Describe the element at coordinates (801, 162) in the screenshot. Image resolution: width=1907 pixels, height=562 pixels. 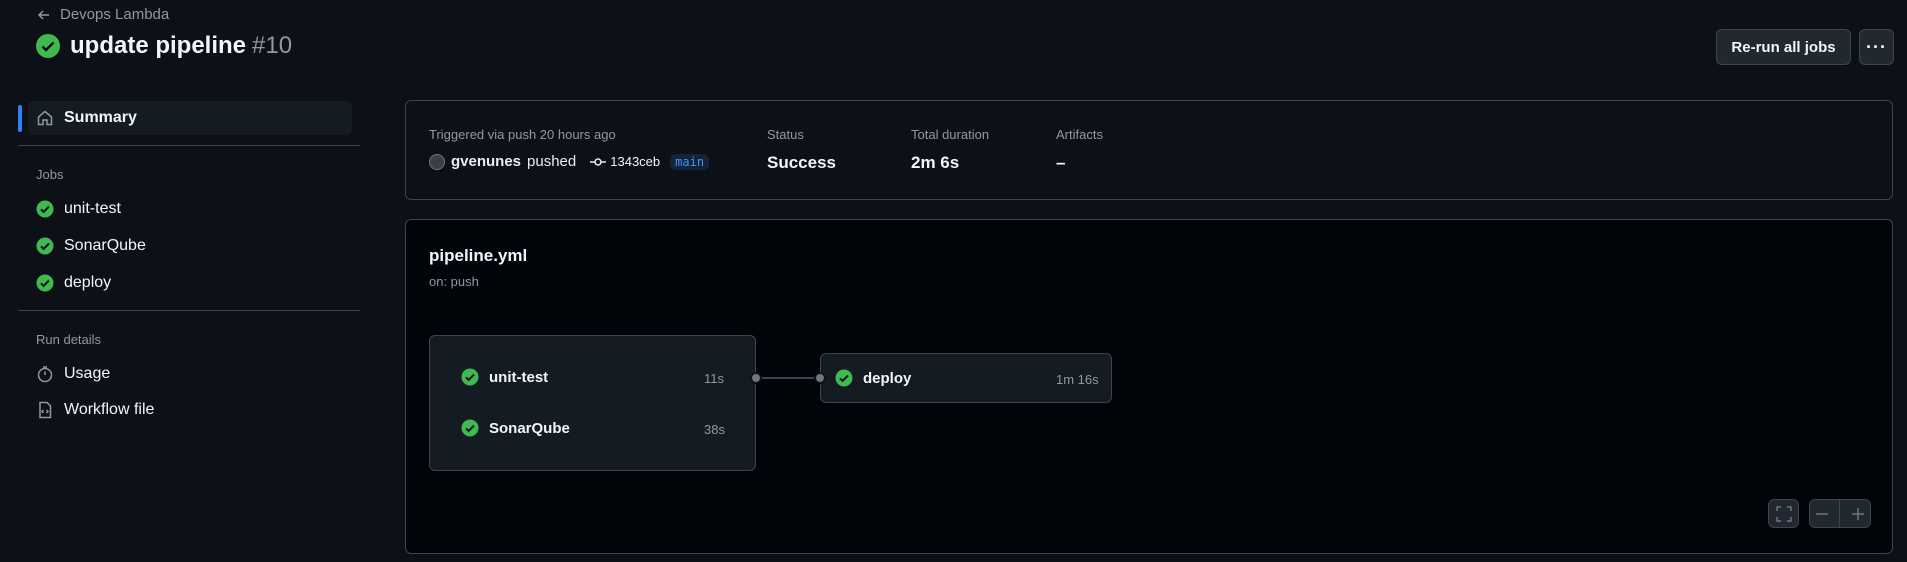
I see `status-value: Success` at that location.